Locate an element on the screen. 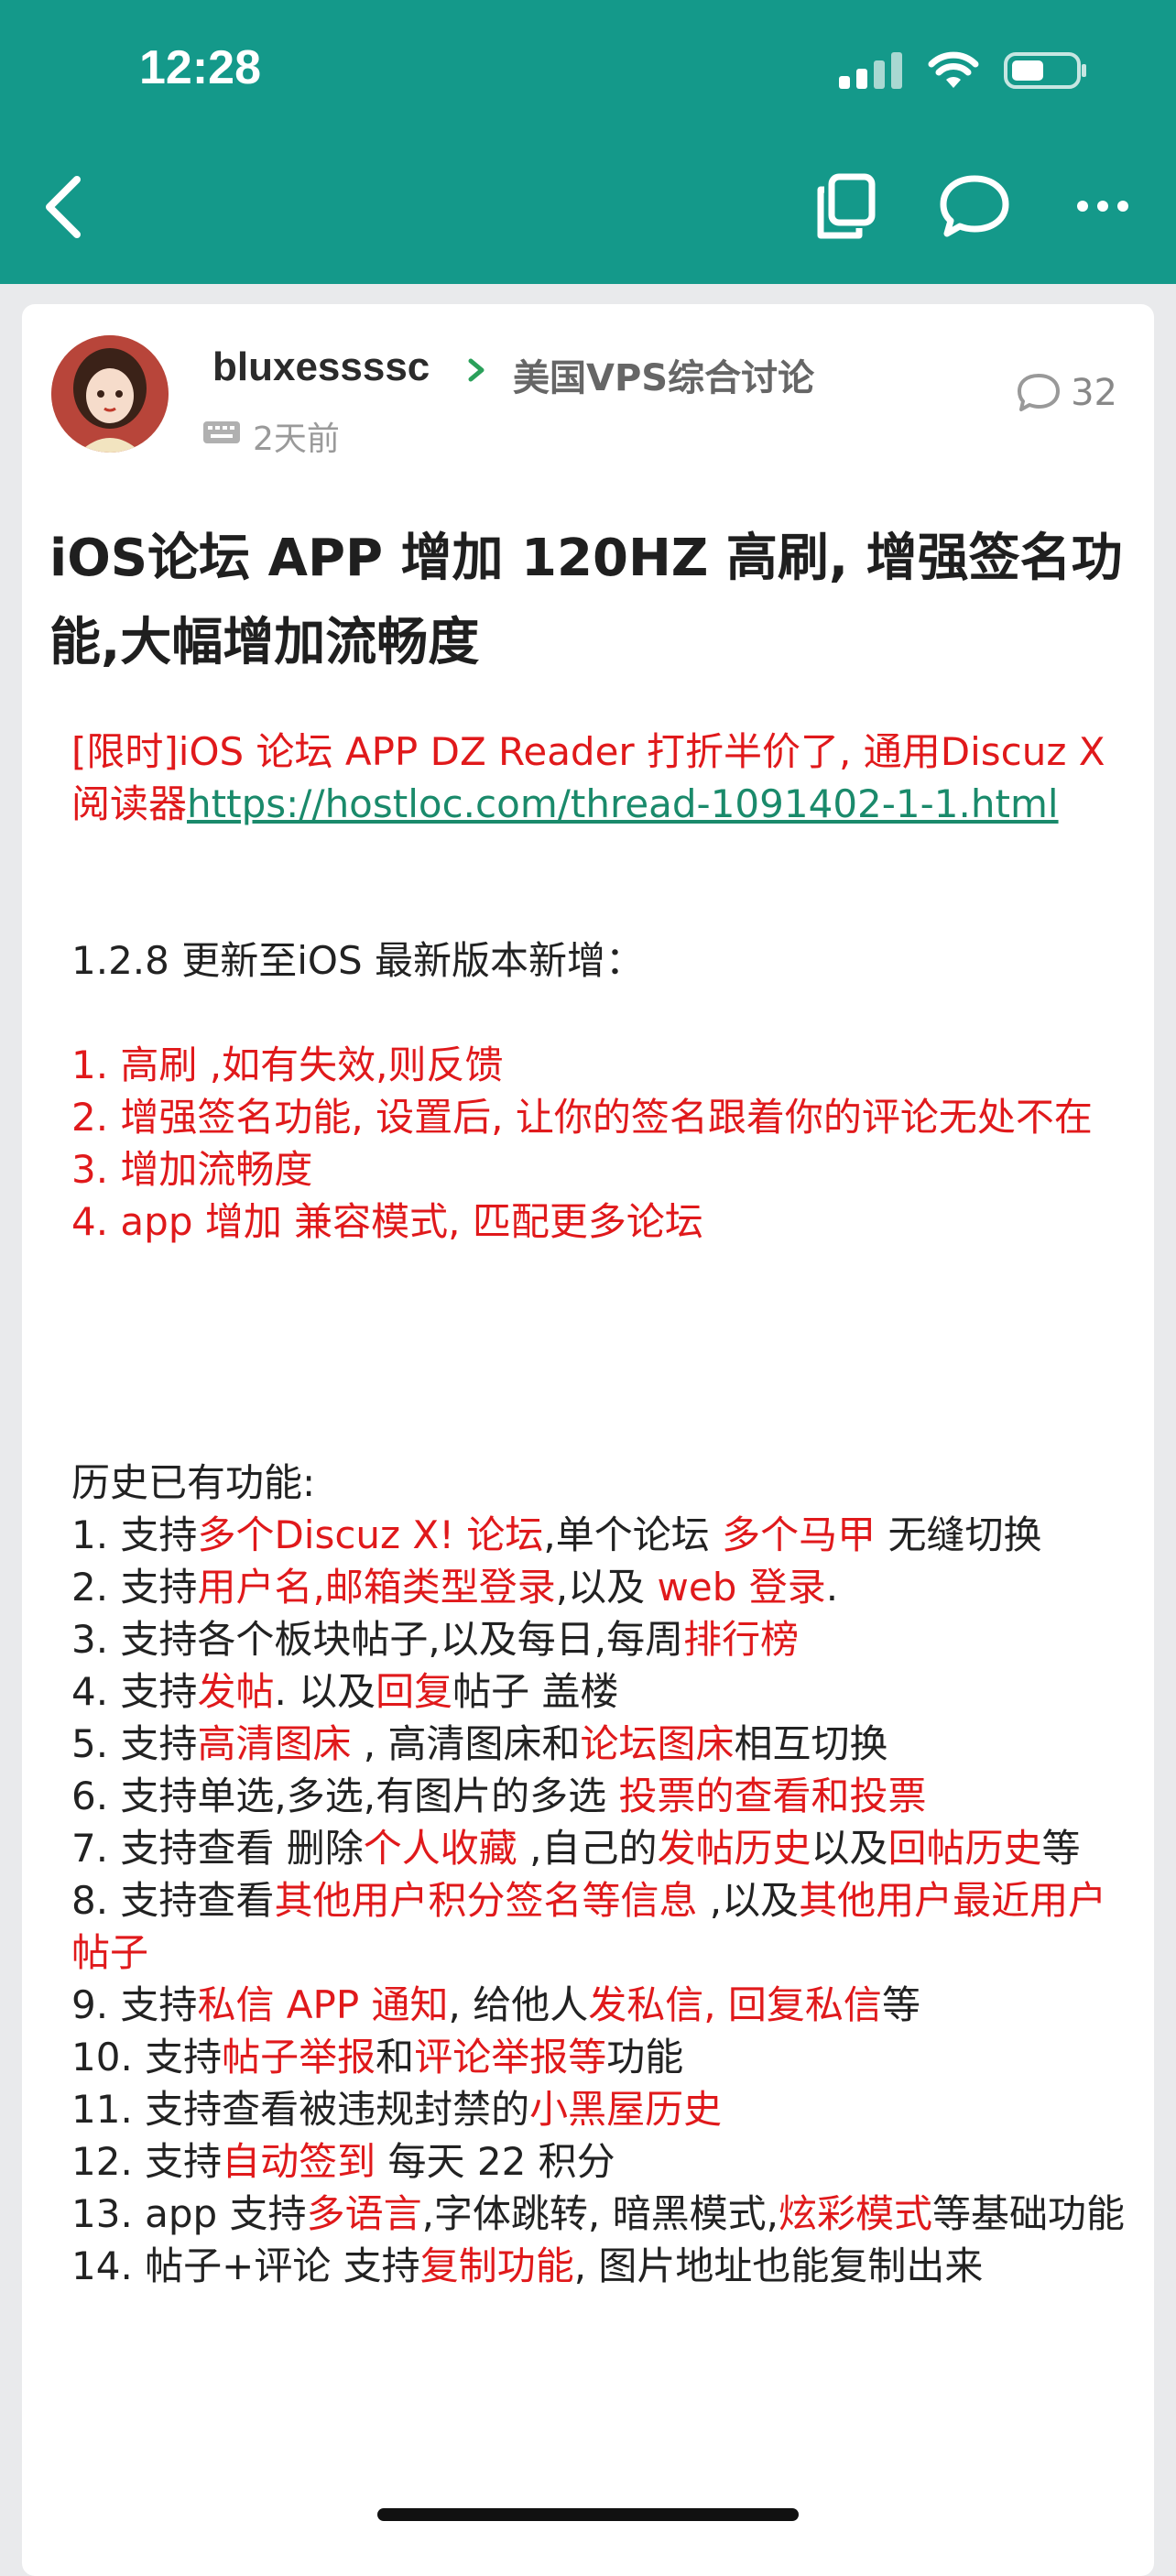 This screenshot has height=2576, width=1176. post-time: 2天前 is located at coordinates (296, 439).